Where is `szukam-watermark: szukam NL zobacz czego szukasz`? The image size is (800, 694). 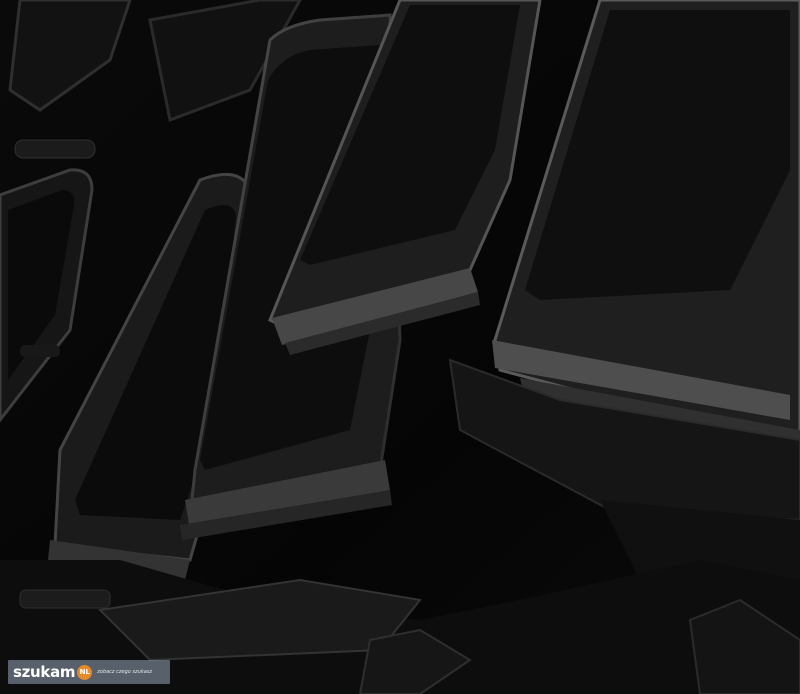 szukam-watermark: szukam NL zobacz czego szukasz is located at coordinates (89, 672).